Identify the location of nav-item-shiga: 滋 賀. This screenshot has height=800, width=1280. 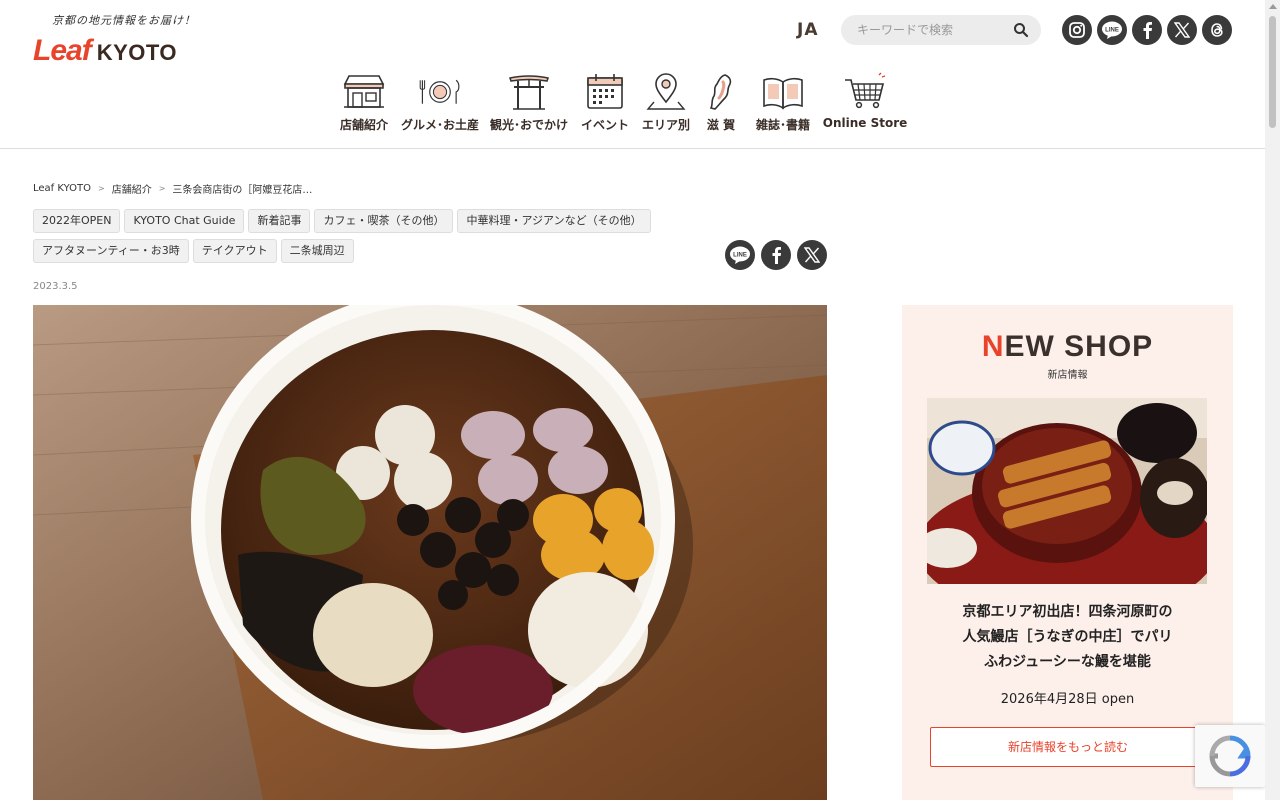
(721, 102).